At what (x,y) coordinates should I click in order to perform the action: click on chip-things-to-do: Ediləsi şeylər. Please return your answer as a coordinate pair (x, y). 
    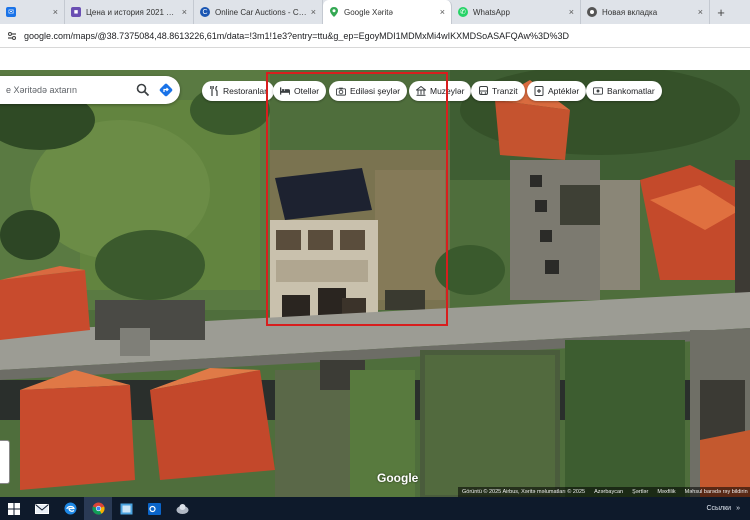
    Looking at the image, I should click on (368, 91).